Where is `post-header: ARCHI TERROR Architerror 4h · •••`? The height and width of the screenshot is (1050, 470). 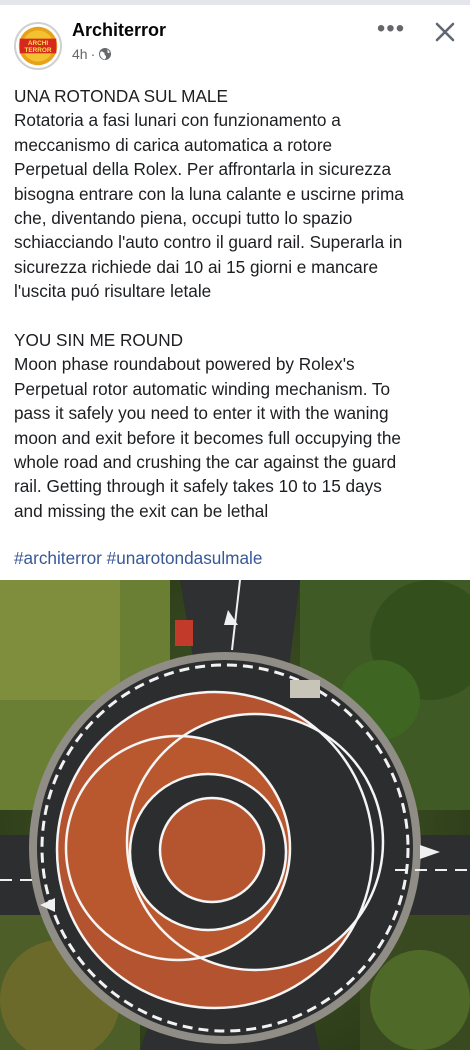 post-header: ARCHI TERROR Architerror 4h · ••• is located at coordinates (235, 40).